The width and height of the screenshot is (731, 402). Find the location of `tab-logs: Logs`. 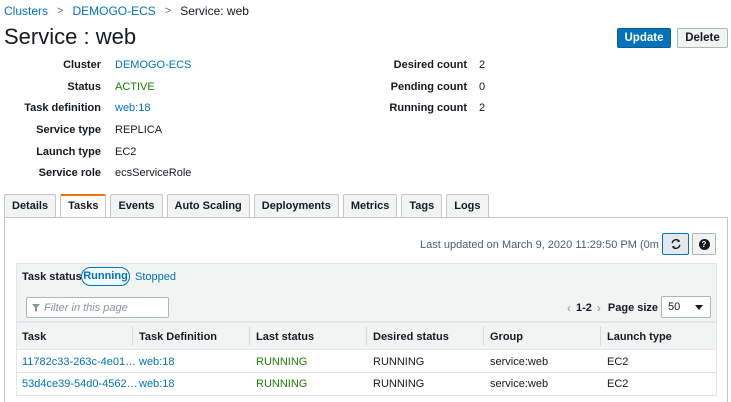

tab-logs: Logs is located at coordinates (467, 205).